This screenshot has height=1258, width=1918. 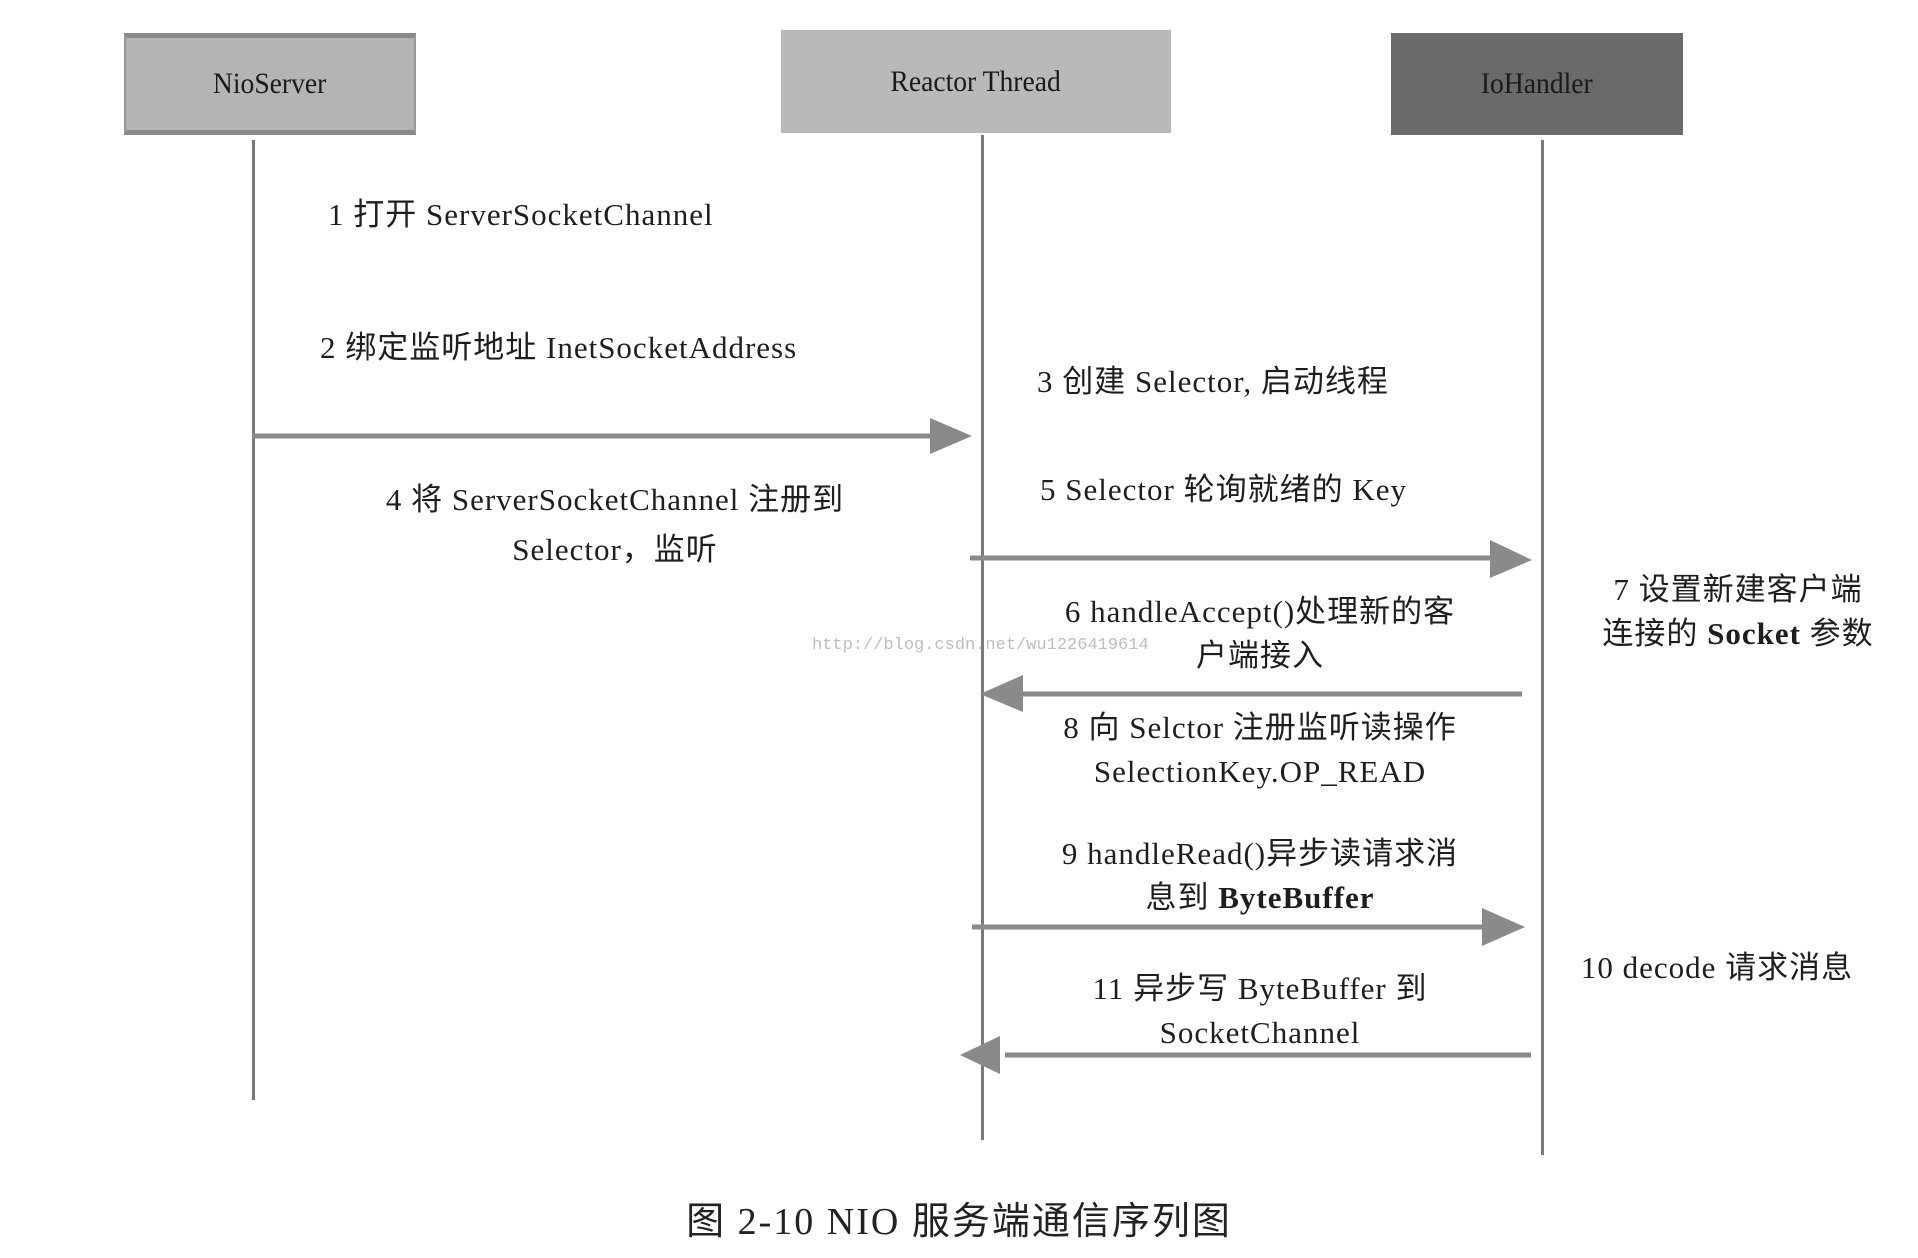 What do you see at coordinates (1260, 988) in the screenshot?
I see `message-11-line1: 11 异步写 ByteBuffer 到` at bounding box center [1260, 988].